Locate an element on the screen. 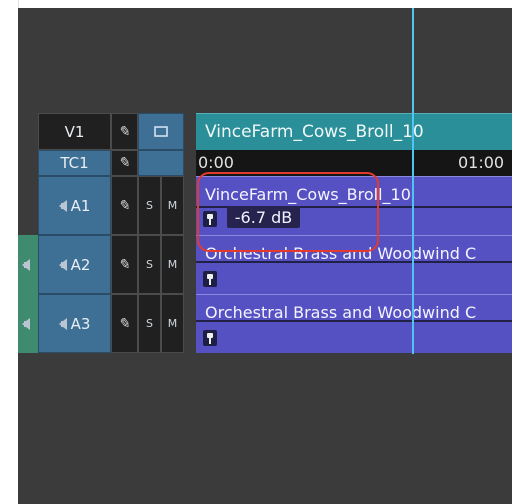 Image resolution: width=522 pixels, height=504 pixels. sync-lock-a3: ✎ is located at coordinates (124, 323).